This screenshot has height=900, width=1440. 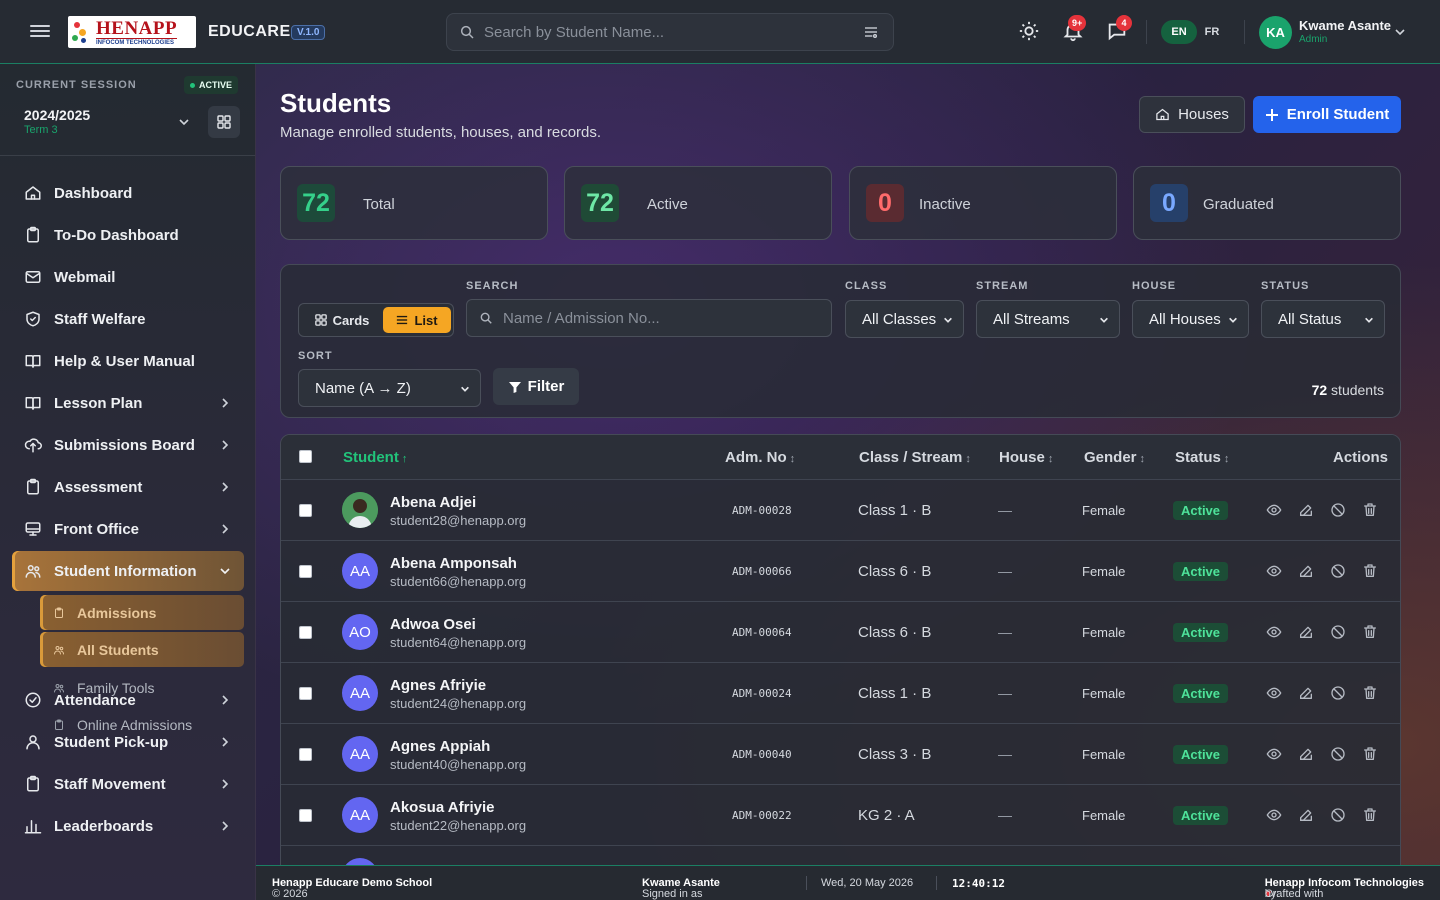 I want to click on global-search-input, so click(x=673, y=32).